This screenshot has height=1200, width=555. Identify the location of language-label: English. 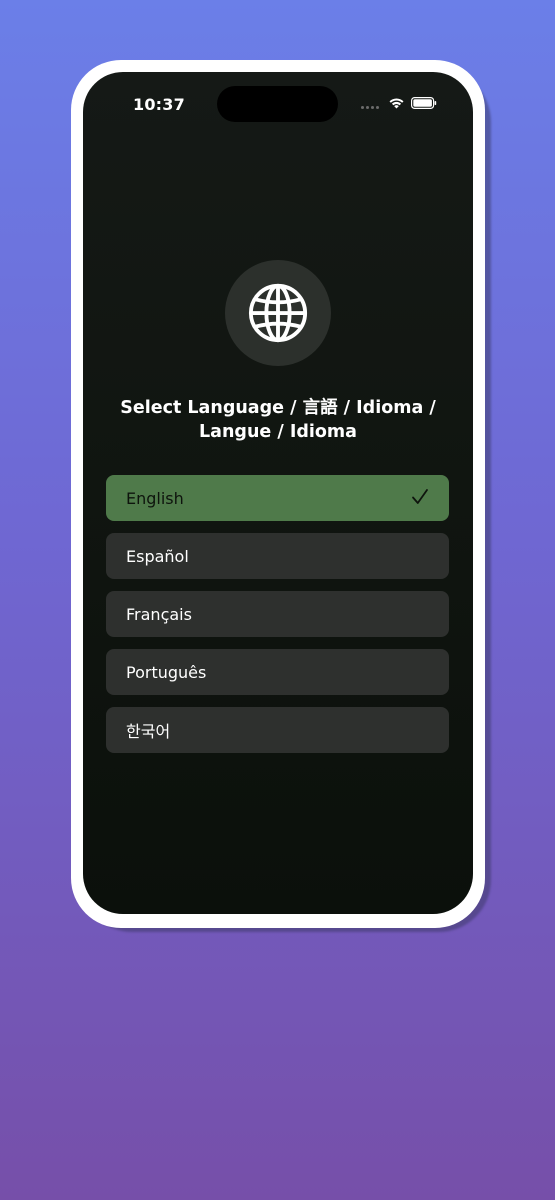
(155, 498).